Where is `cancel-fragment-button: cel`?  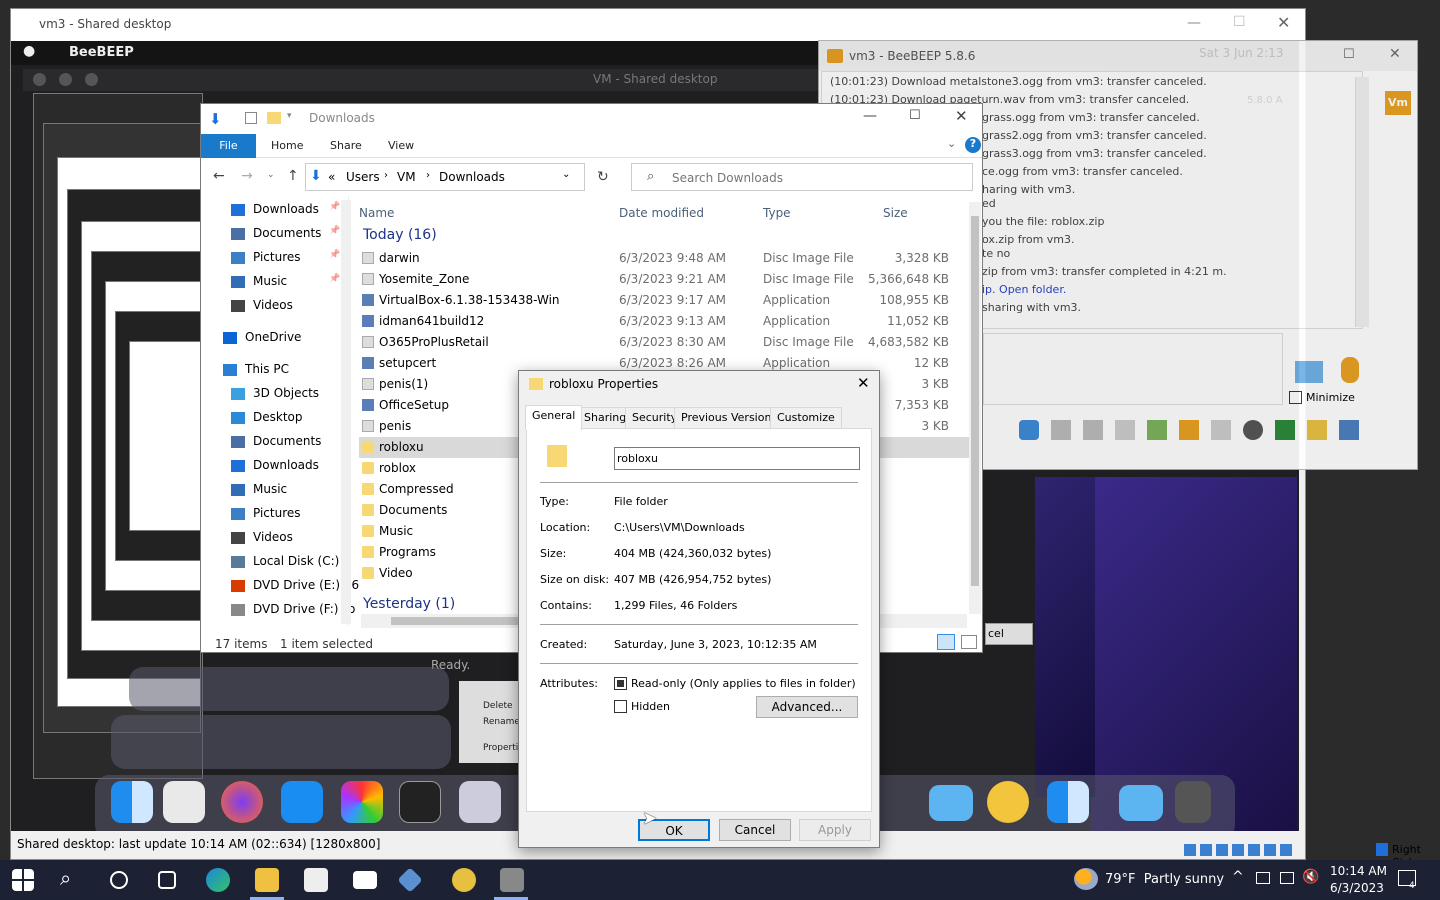
cancel-fragment-button: cel is located at coordinates (1009, 634).